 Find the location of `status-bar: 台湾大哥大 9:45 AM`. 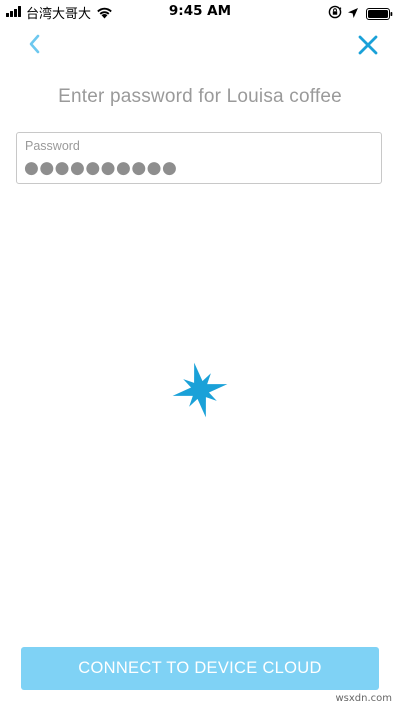

status-bar: 台湾大哥大 9:45 AM is located at coordinates (200, 12).